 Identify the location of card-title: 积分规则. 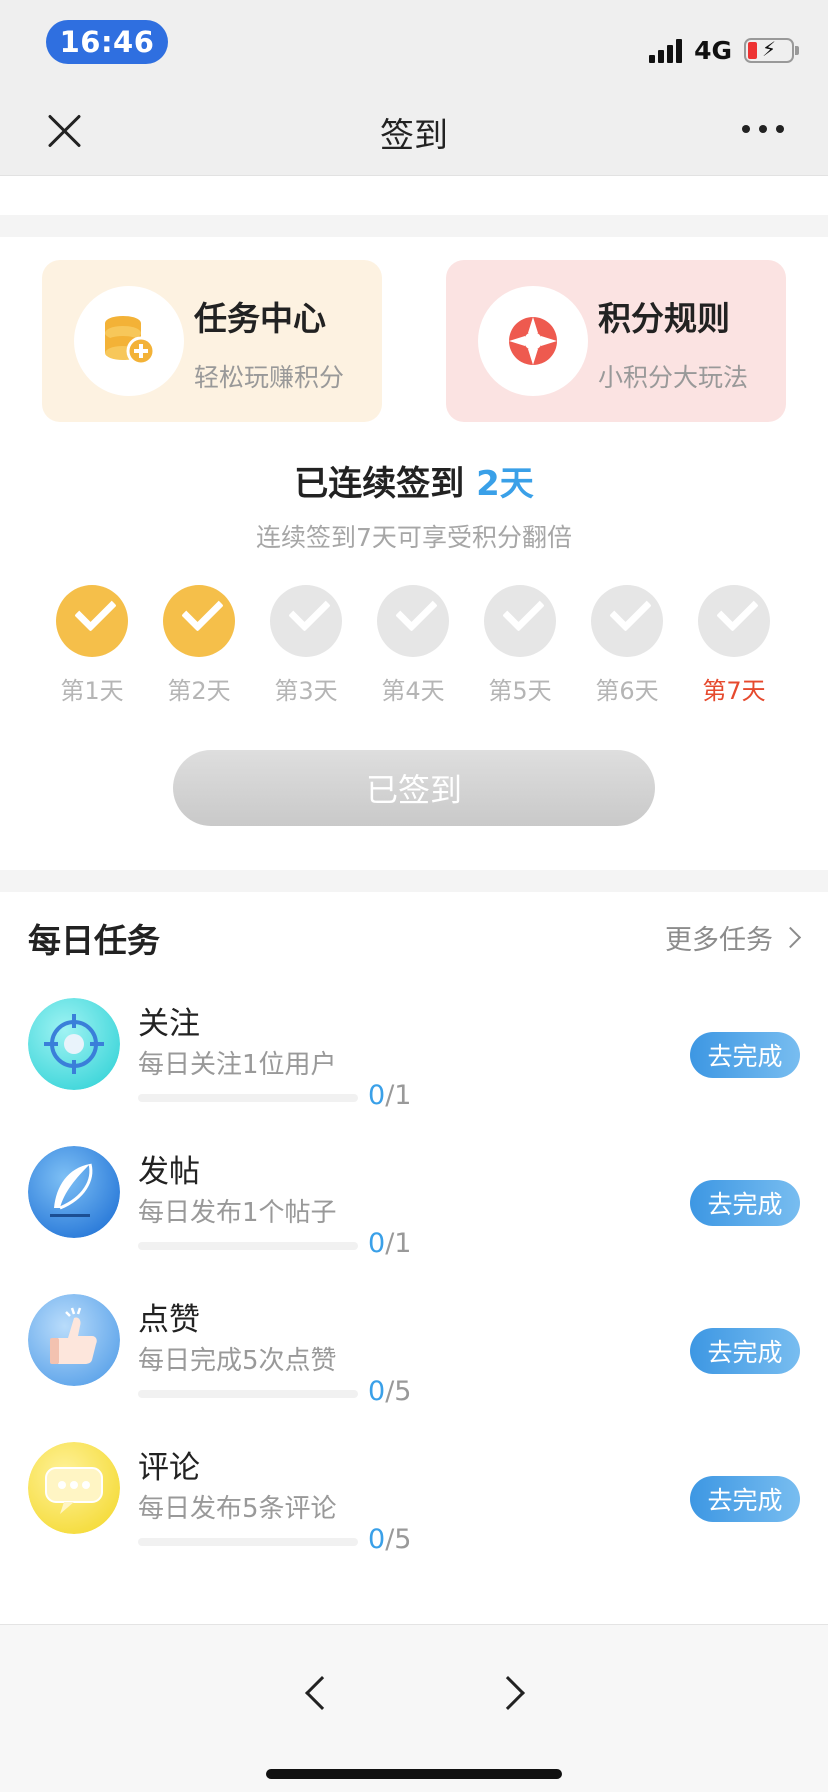
(664, 318).